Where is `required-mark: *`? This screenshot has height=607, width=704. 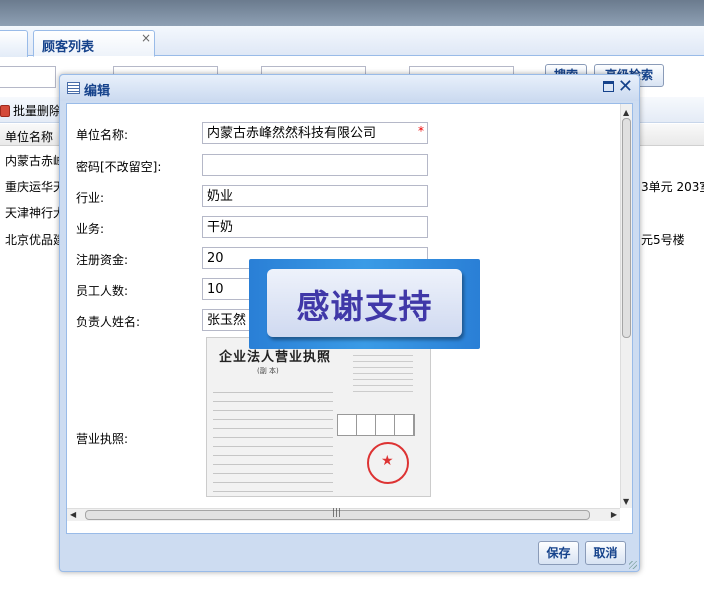
required-mark: * is located at coordinates (421, 131).